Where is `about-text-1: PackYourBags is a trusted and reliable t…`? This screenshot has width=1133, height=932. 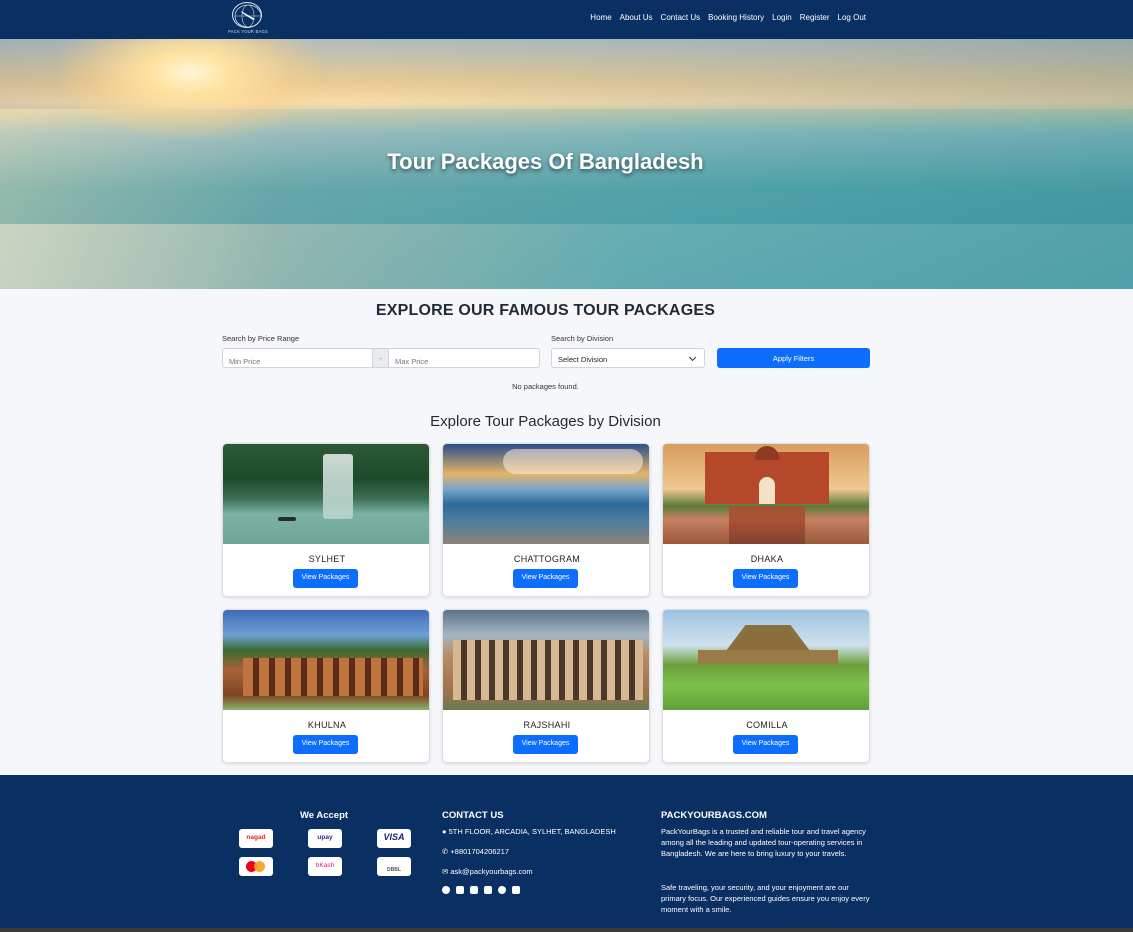 about-text-1: PackYourBags is a trusted and reliable t… is located at coordinates (763, 842).